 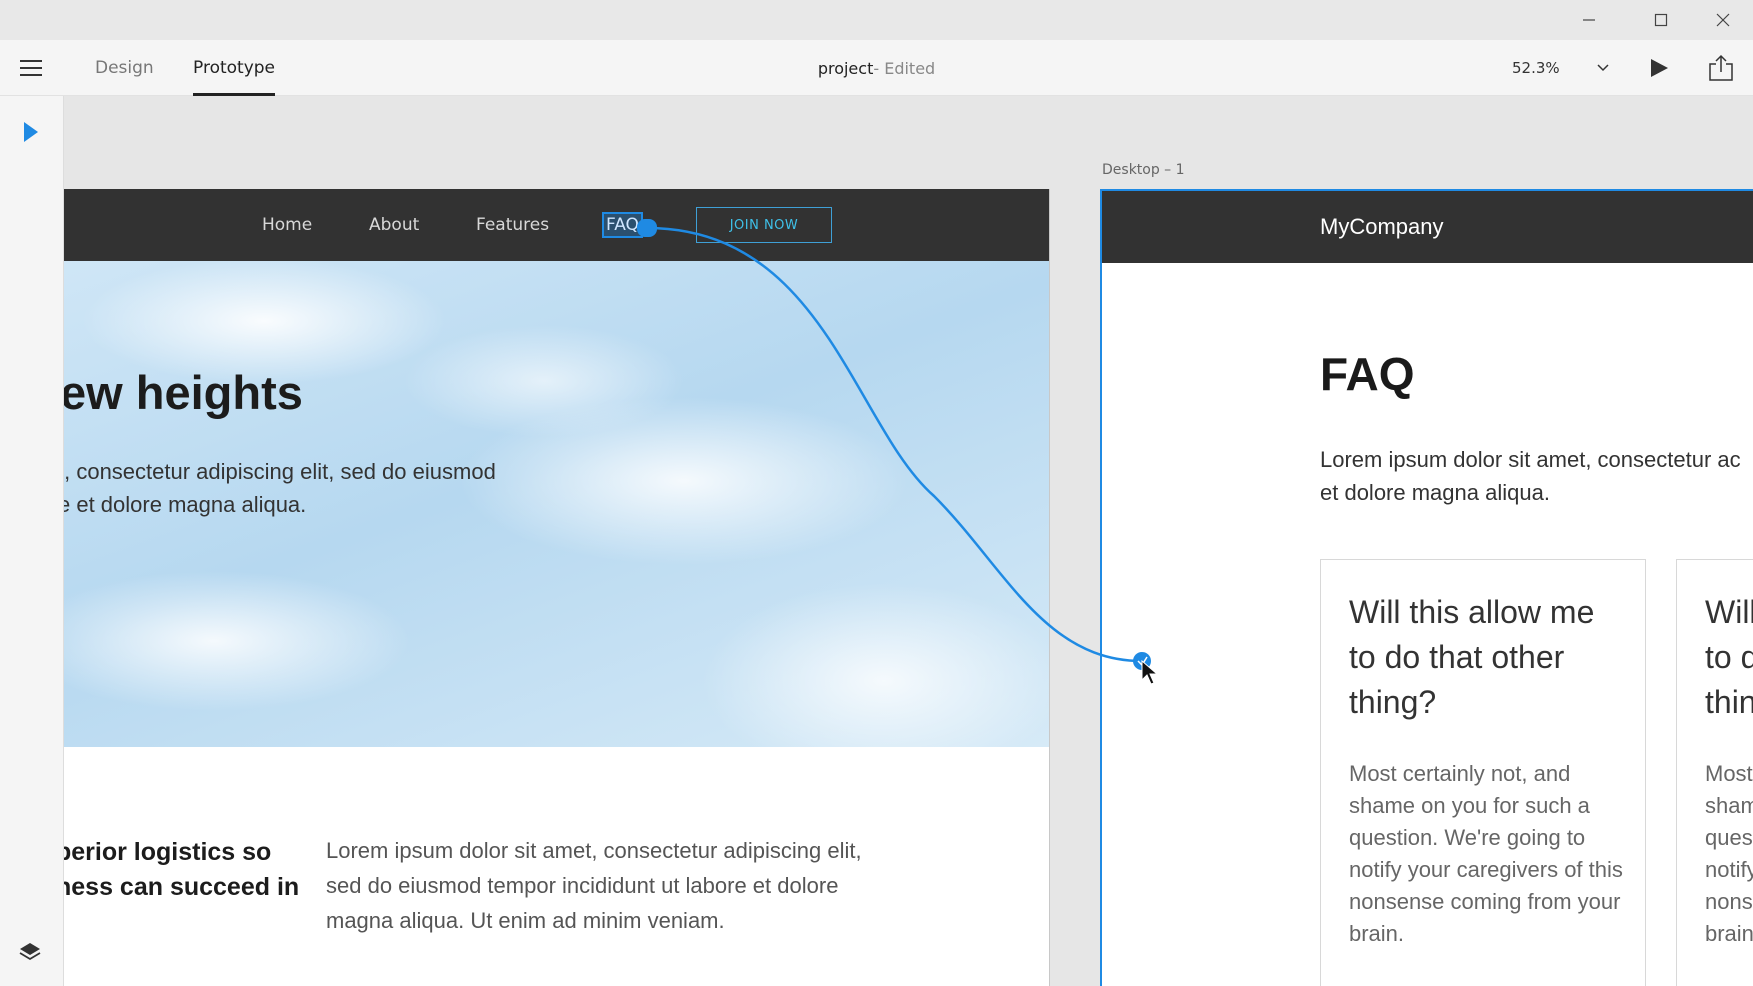 I want to click on minimize-button, so click(x=1589, y=20).